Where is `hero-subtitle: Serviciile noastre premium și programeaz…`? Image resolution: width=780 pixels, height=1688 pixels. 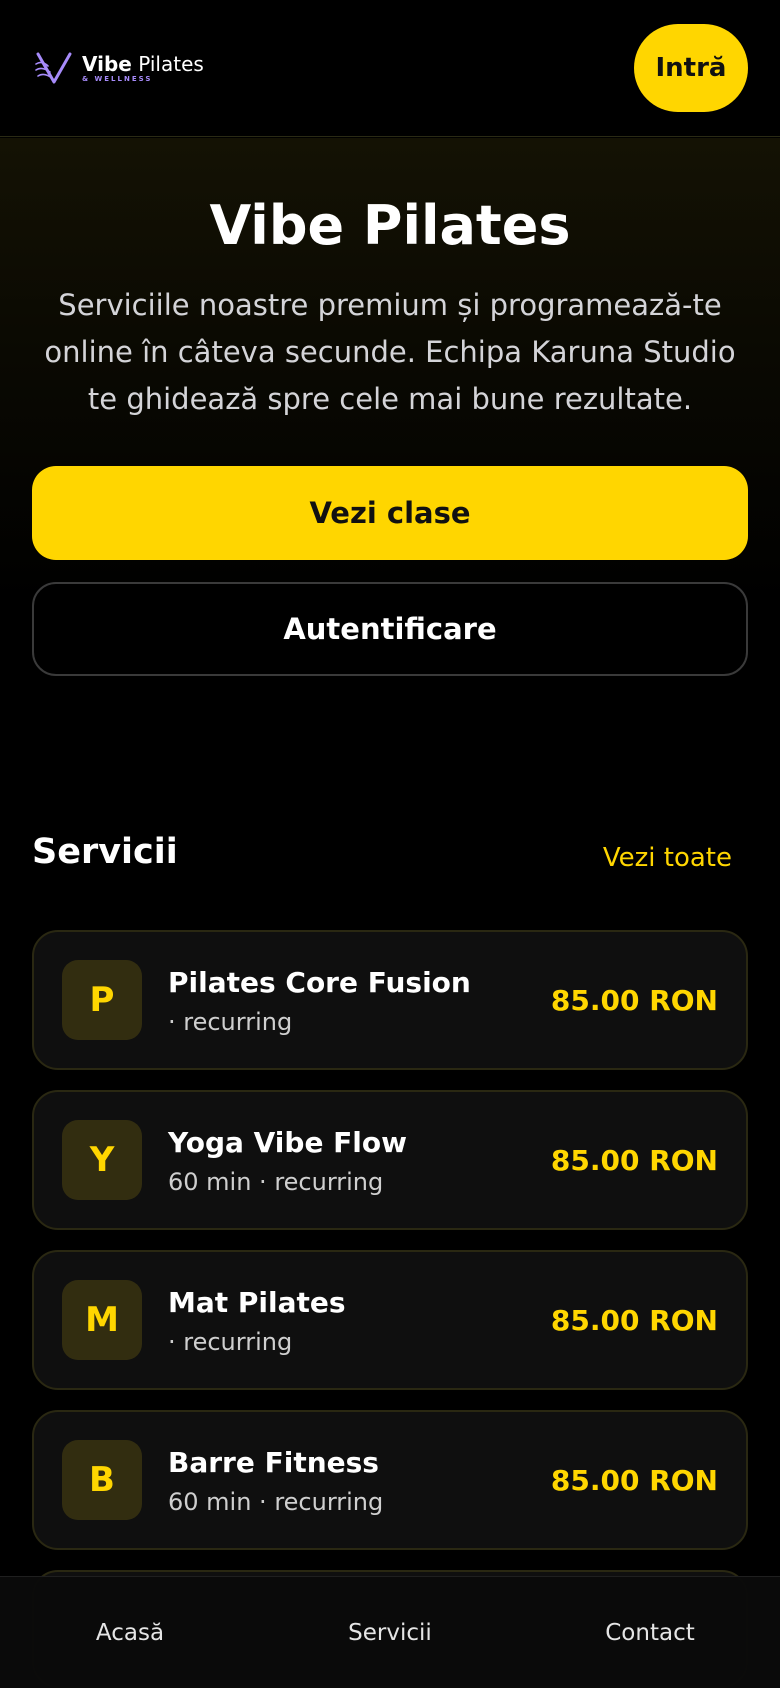
hero-subtitle: Serviciile noastre premium și programeaz… is located at coordinates (390, 352).